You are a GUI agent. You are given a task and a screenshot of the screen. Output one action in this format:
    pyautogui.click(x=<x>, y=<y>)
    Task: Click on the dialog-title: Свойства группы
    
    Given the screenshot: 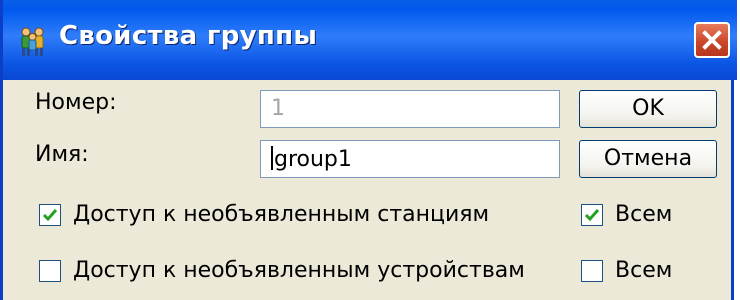 What is the action you would take?
    pyautogui.click(x=188, y=36)
    